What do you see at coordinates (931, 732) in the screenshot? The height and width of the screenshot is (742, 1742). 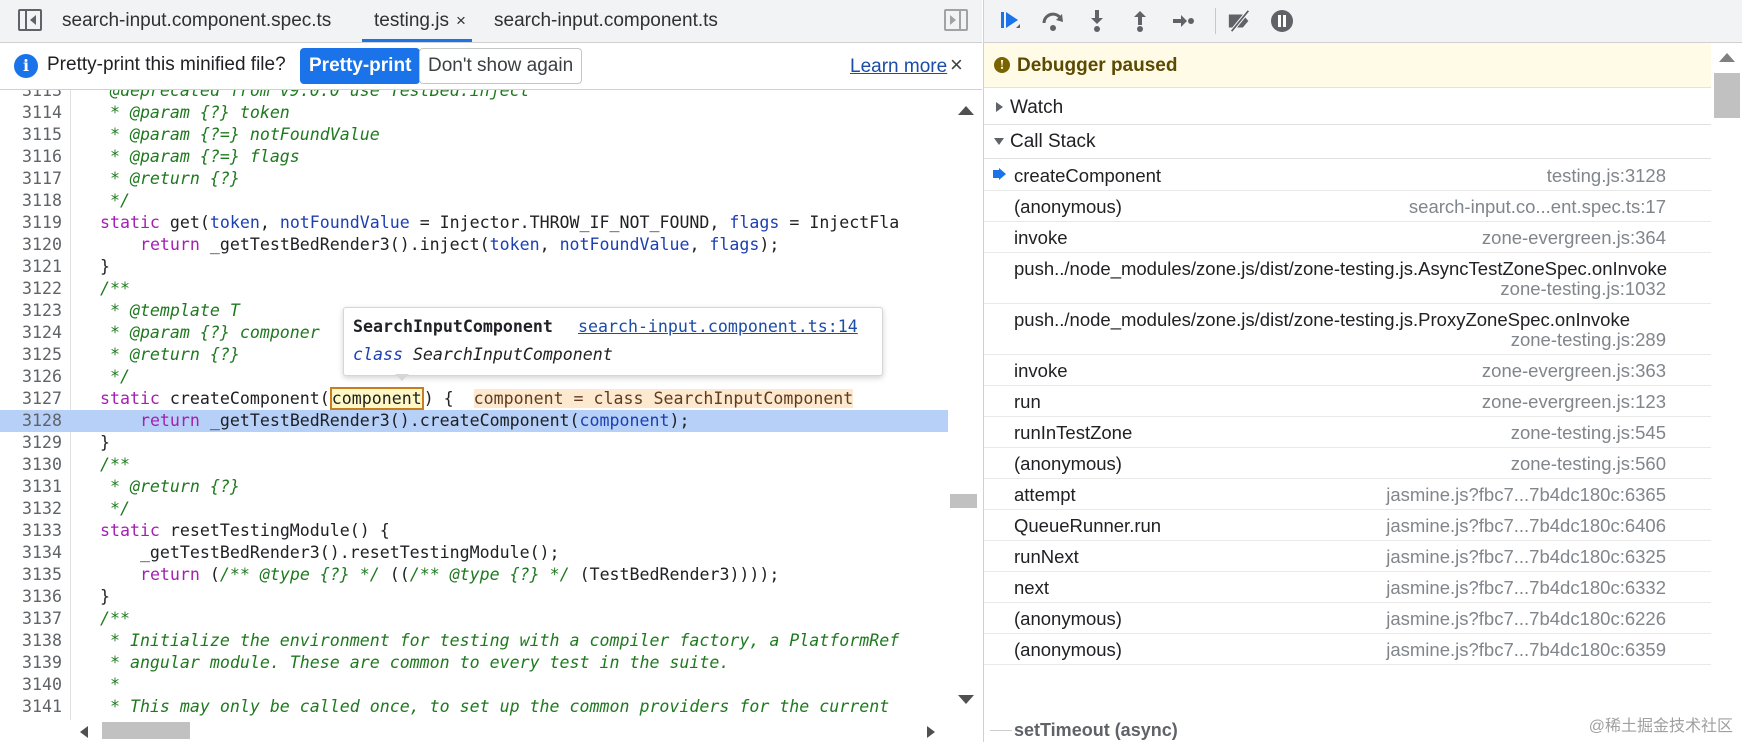 I see `scroll-right-icon` at bounding box center [931, 732].